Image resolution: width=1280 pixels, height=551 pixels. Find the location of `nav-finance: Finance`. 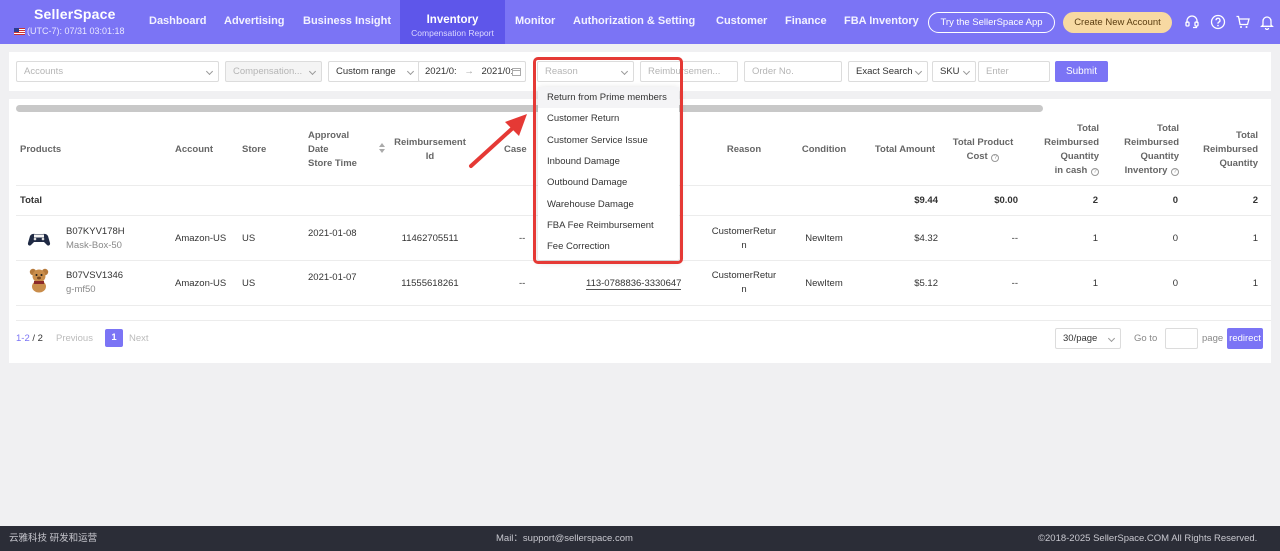

nav-finance: Finance is located at coordinates (806, 22).